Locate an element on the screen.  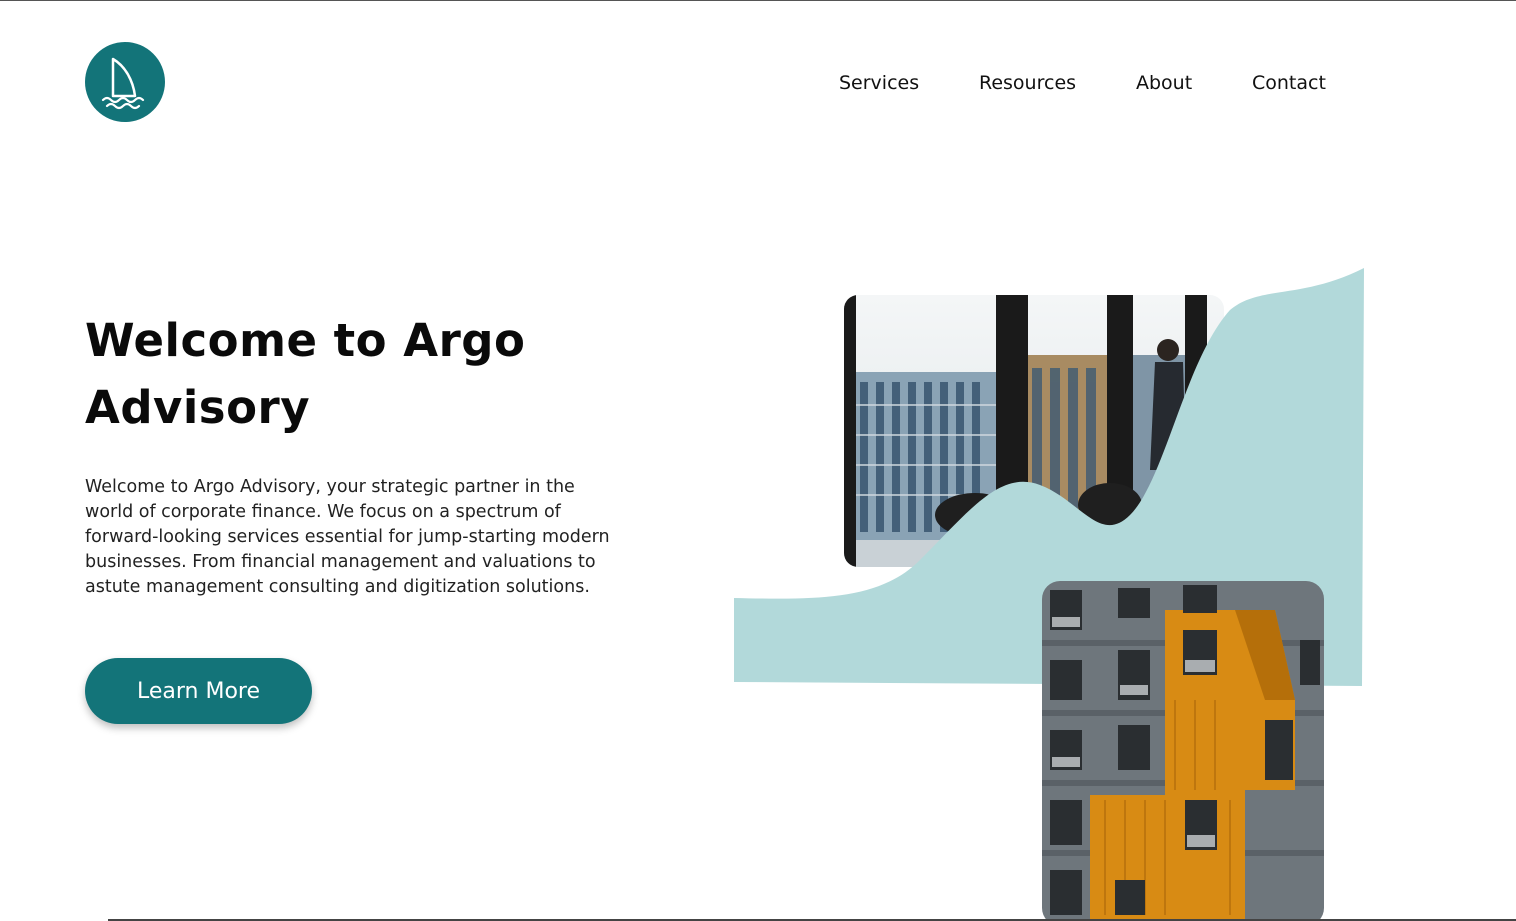
learn-more-button: Learn More is located at coordinates (198, 691).